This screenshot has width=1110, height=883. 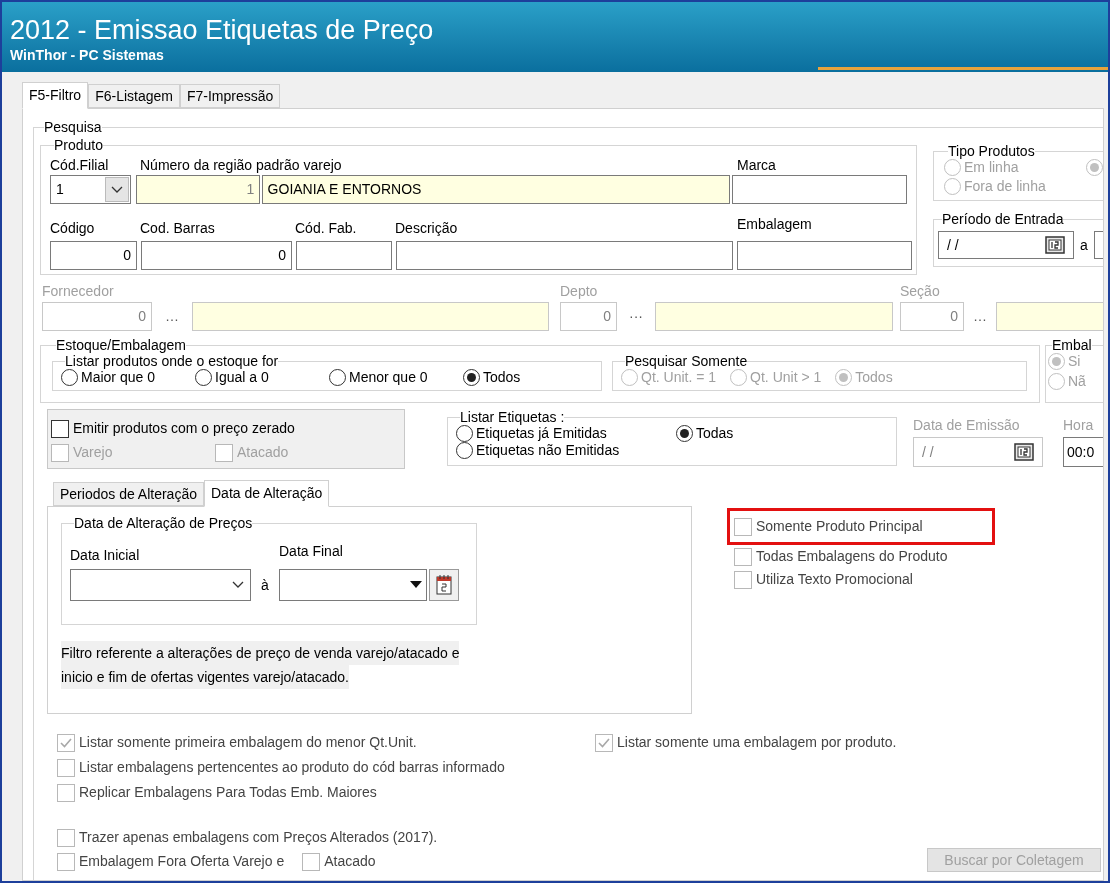 What do you see at coordinates (292, 767) in the screenshot?
I see `checkbox-label: Listar embalagens pertencentes ao produto do cód barras informado` at bounding box center [292, 767].